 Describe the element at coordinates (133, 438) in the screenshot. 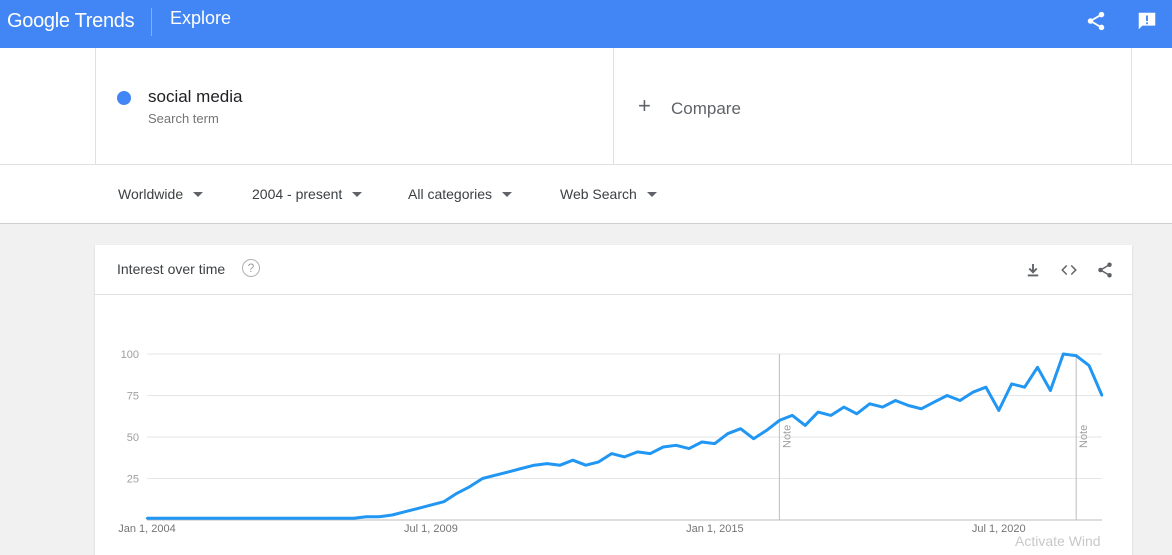

I see `y-tick-label: 50` at that location.